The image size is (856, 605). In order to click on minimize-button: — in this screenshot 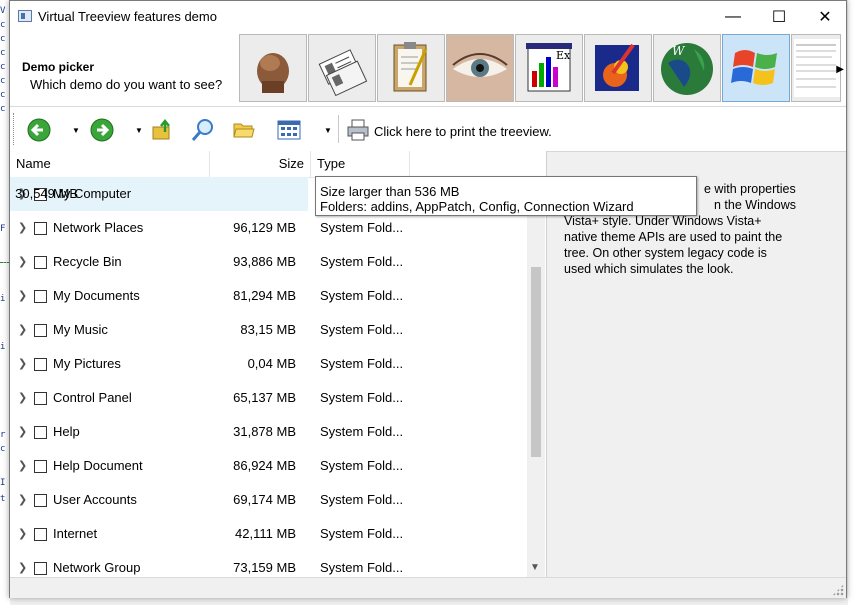, I will do `click(733, 16)`.